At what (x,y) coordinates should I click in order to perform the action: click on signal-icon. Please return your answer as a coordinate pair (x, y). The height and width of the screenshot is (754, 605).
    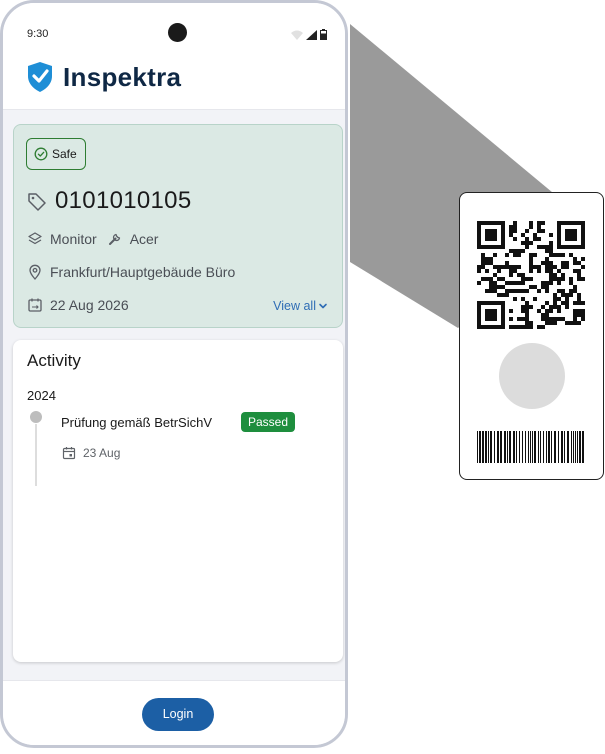
    Looking at the image, I should click on (311, 34).